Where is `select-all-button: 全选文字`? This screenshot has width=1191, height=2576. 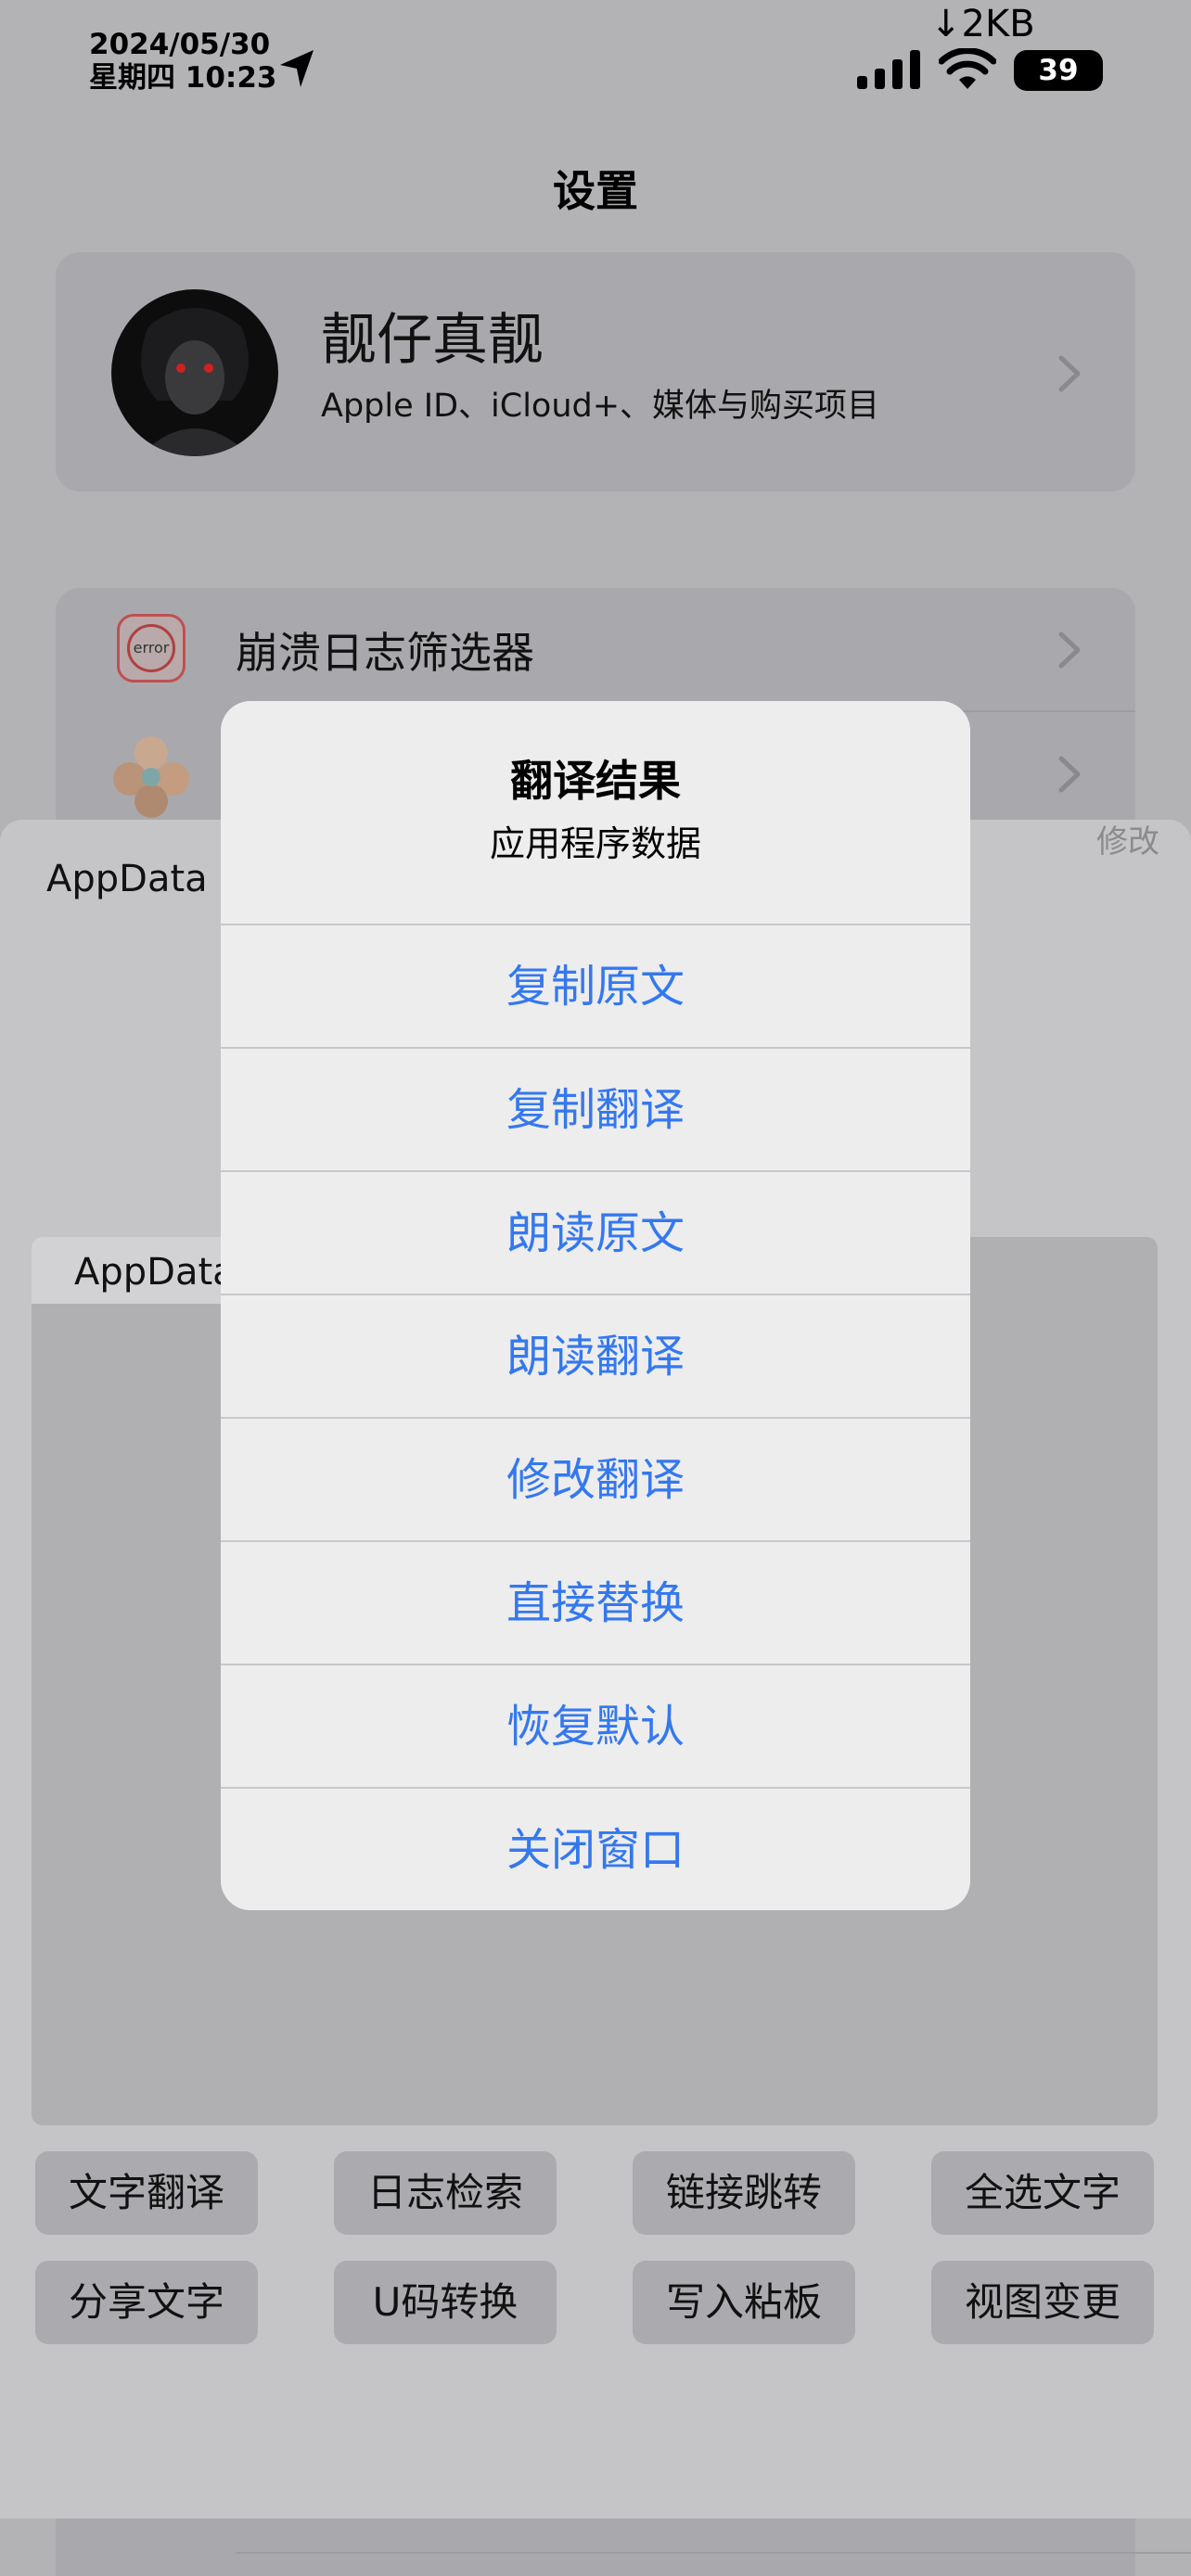 select-all-button: 全选文字 is located at coordinates (1042, 2193).